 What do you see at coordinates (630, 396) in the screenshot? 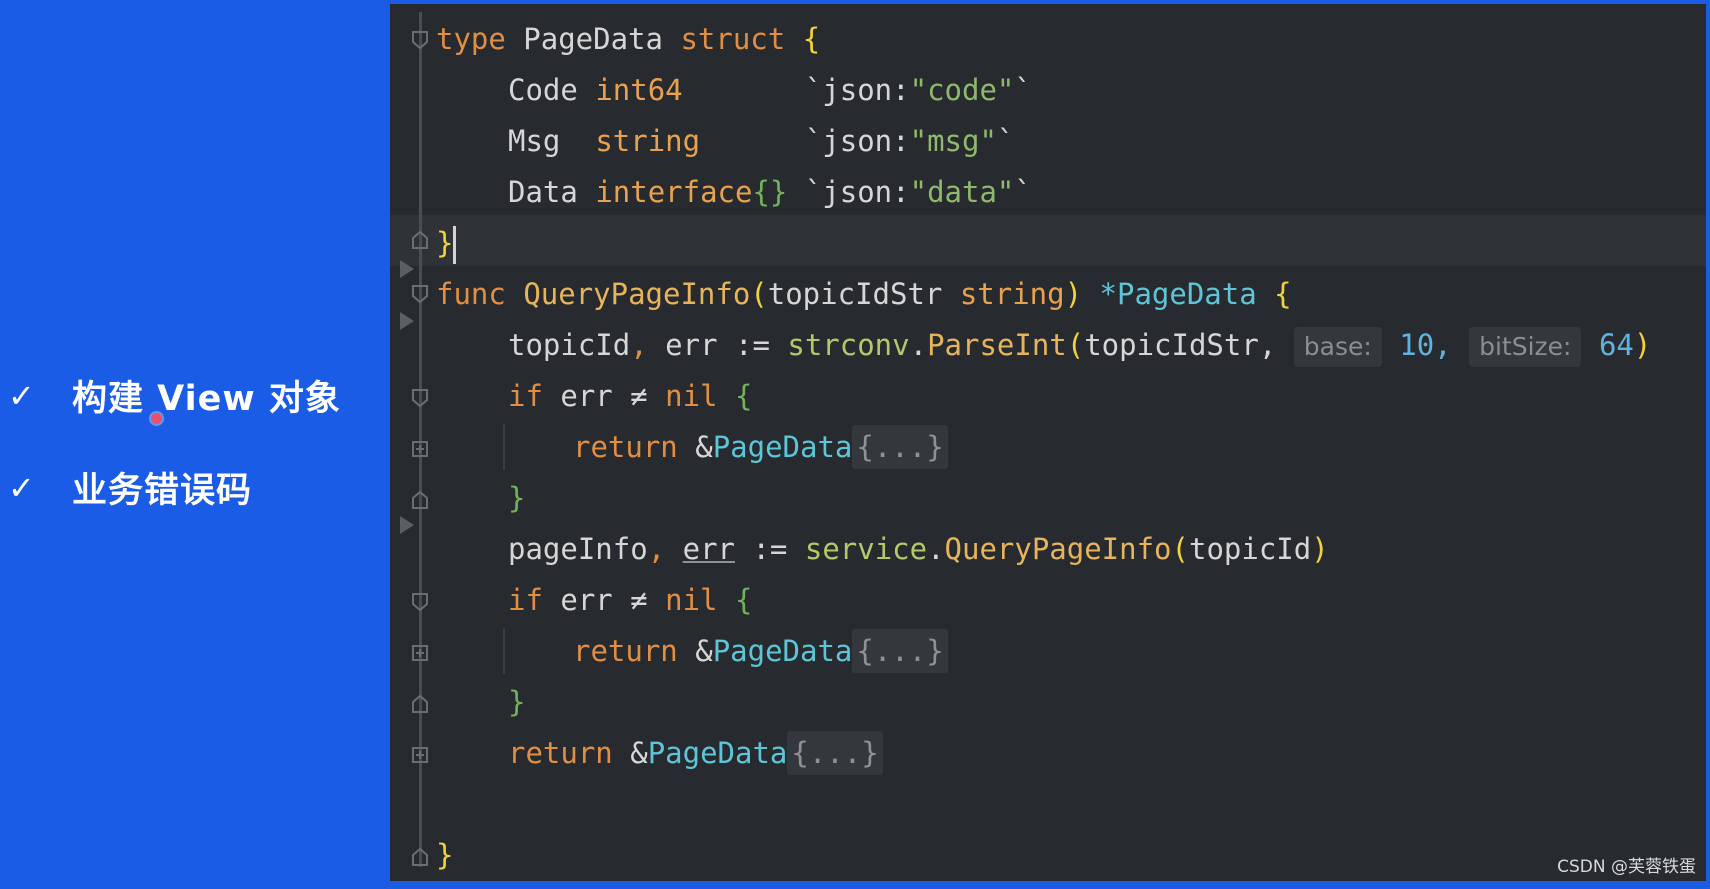
I see `code-line-8: if err ≠ nil {` at bounding box center [630, 396].